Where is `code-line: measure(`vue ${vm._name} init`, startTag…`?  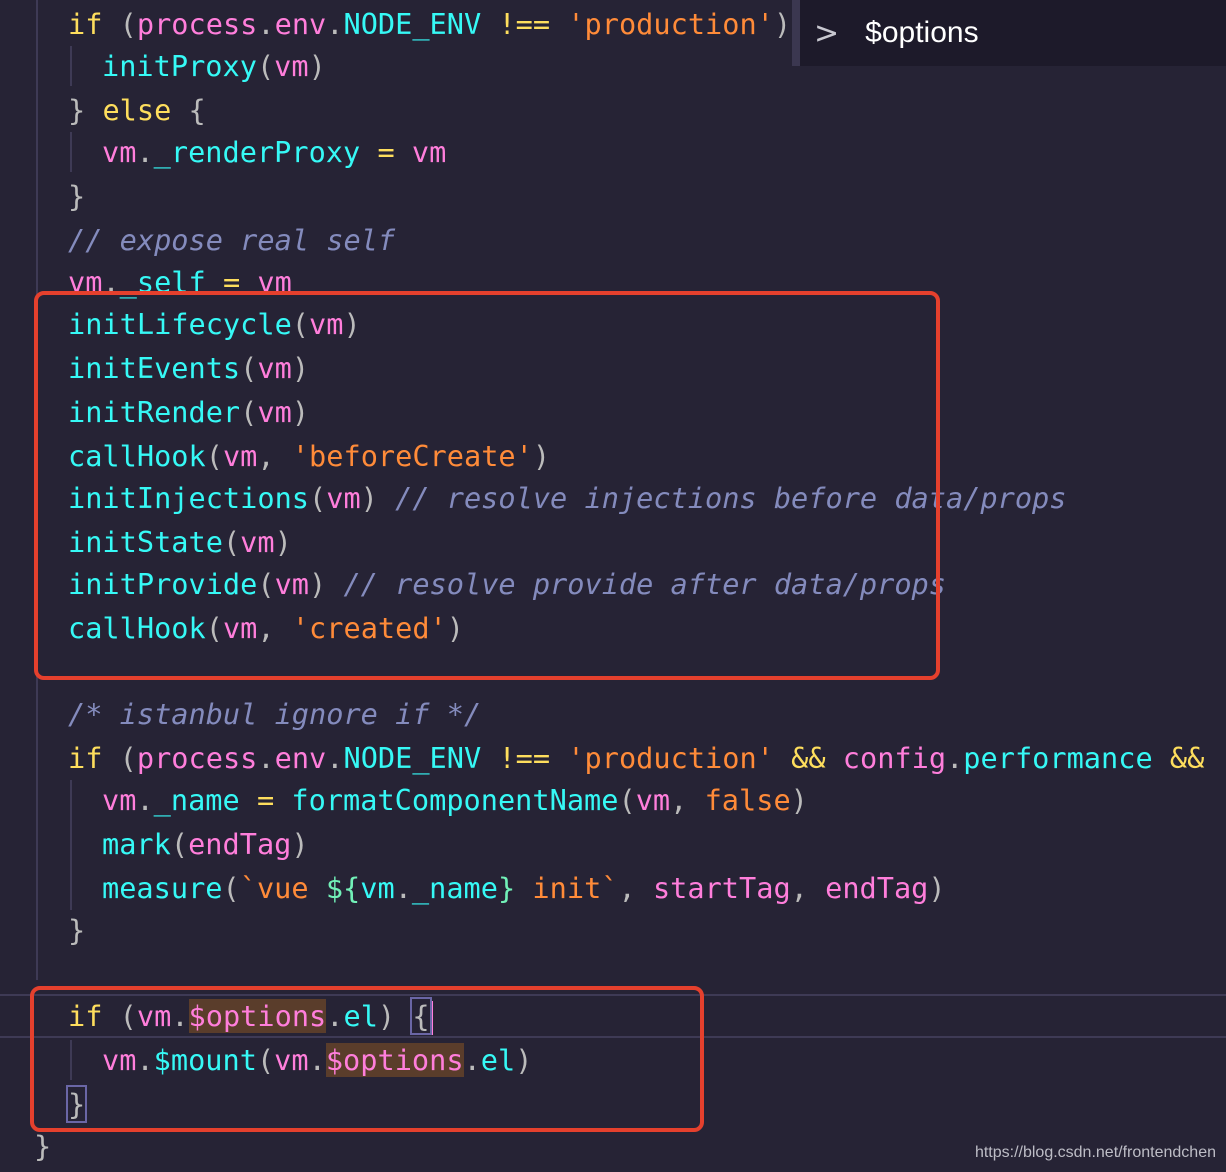
code-line: measure(`vue ${vm._name} init`, startTag… is located at coordinates (473, 888).